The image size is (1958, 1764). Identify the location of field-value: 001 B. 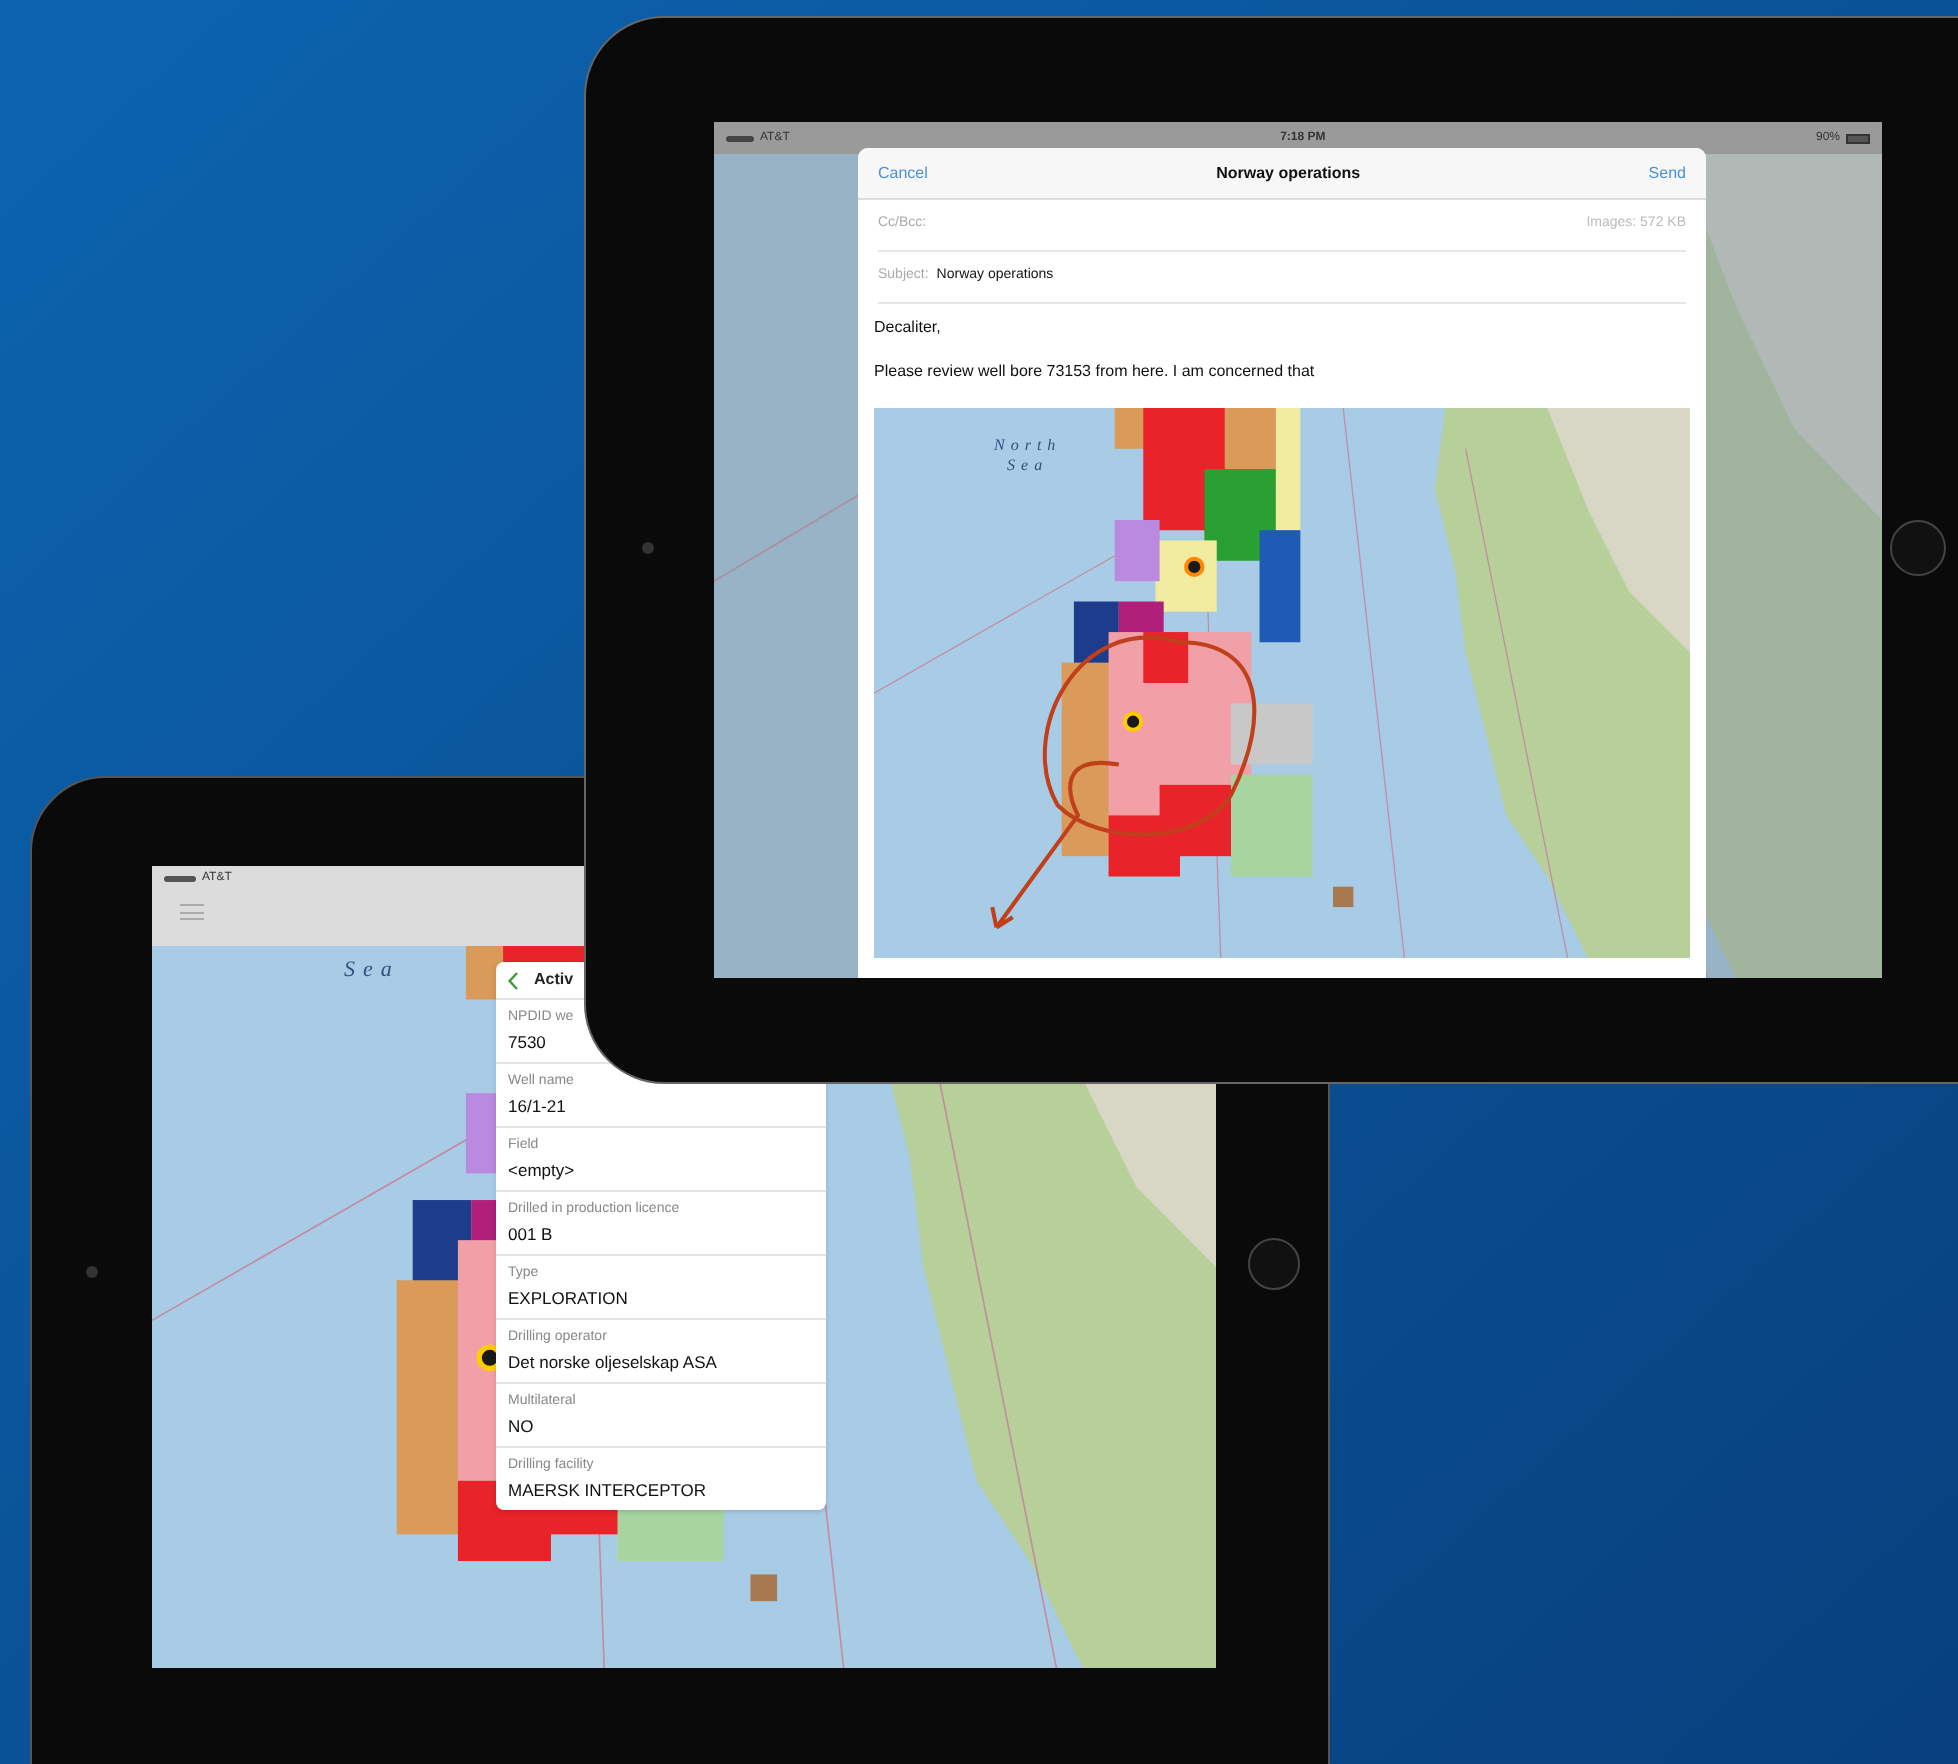
(531, 1235).